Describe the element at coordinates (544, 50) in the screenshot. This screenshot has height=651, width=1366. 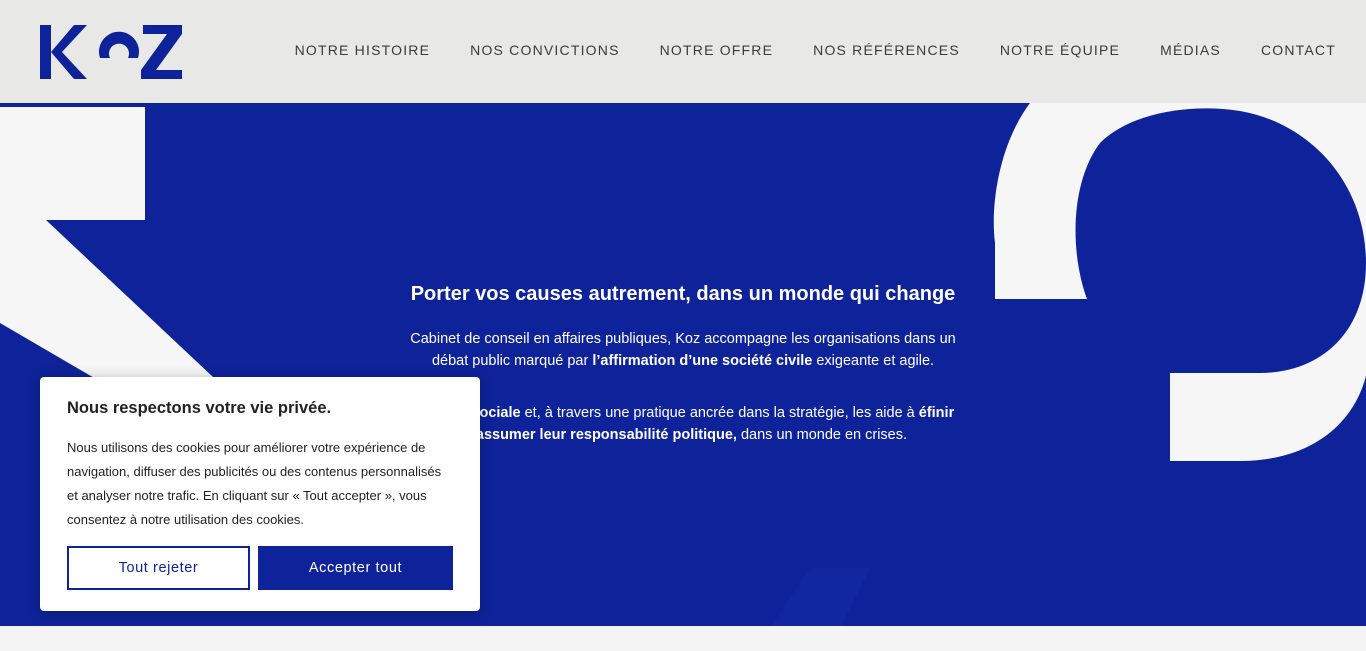
I see `nav-nos-convictions: NOS CONVICTIONS` at that location.